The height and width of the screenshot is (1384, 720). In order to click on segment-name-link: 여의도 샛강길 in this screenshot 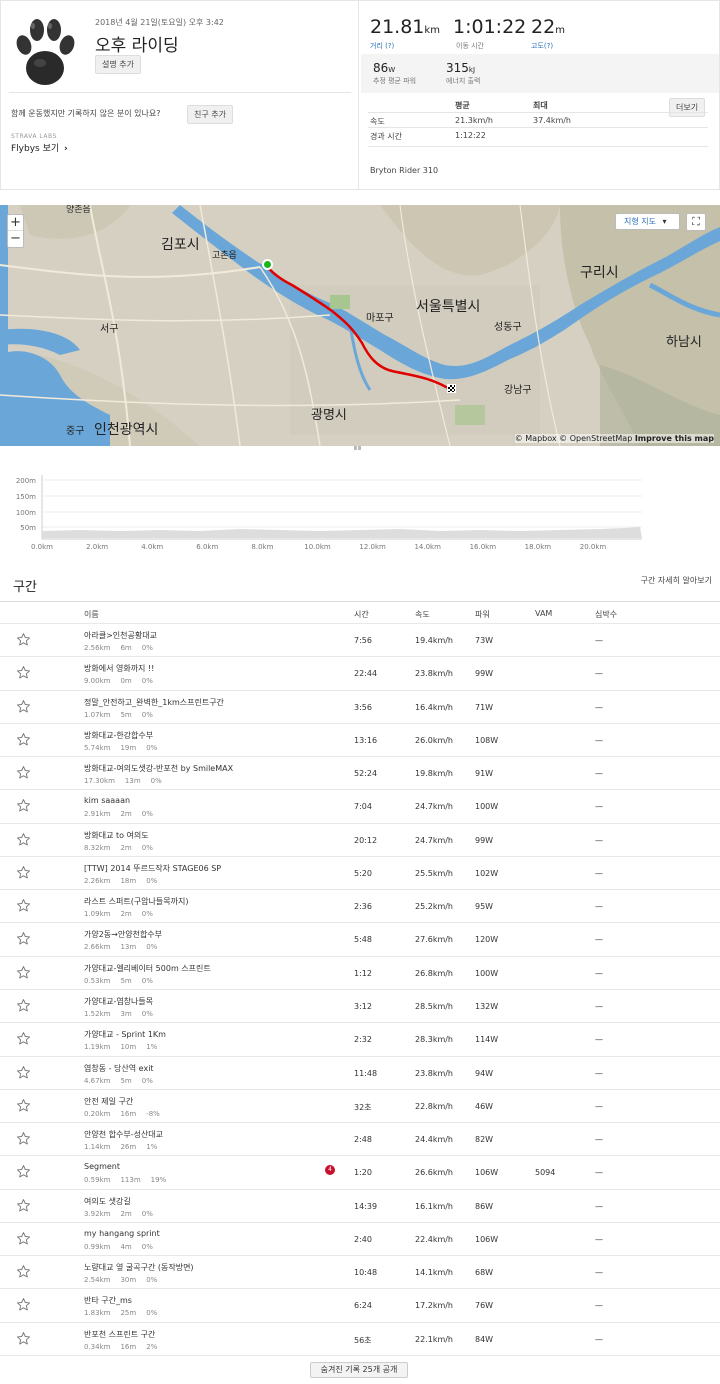, I will do `click(107, 1201)`.